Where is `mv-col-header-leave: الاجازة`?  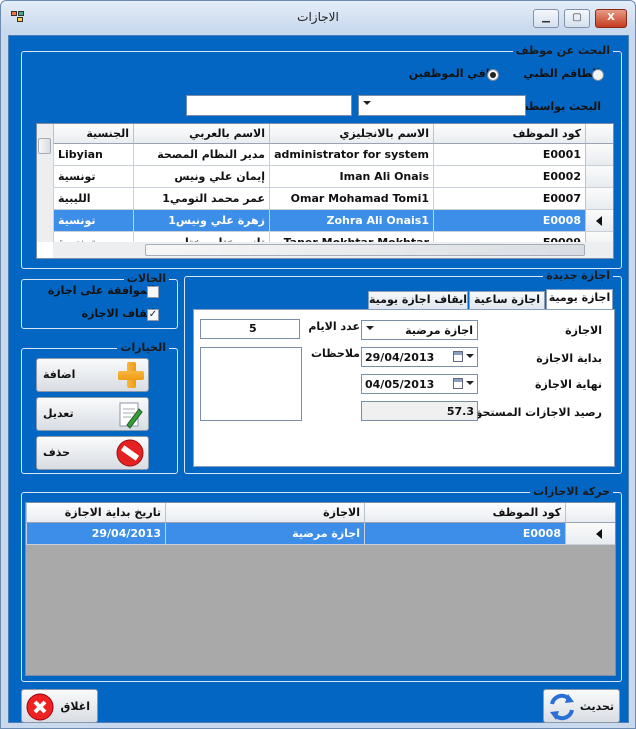
mv-col-header-leave: الاجازة is located at coordinates (264, 513).